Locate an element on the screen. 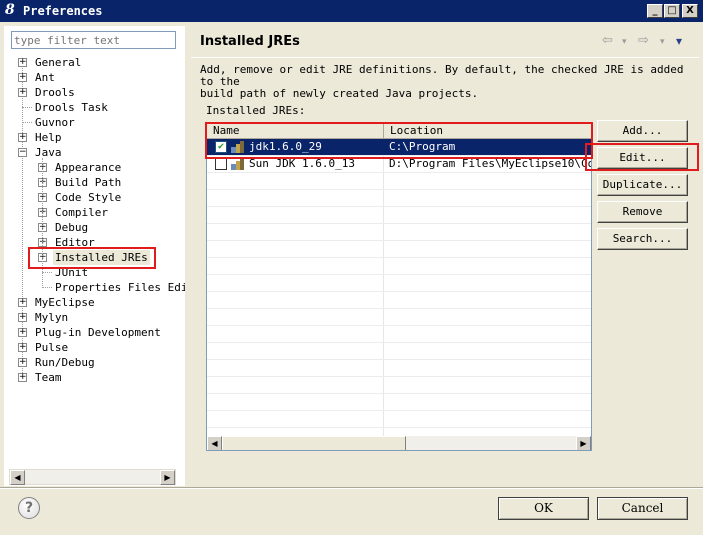 The height and width of the screenshot is (535, 703). cancel-button: Cancel is located at coordinates (642, 508).